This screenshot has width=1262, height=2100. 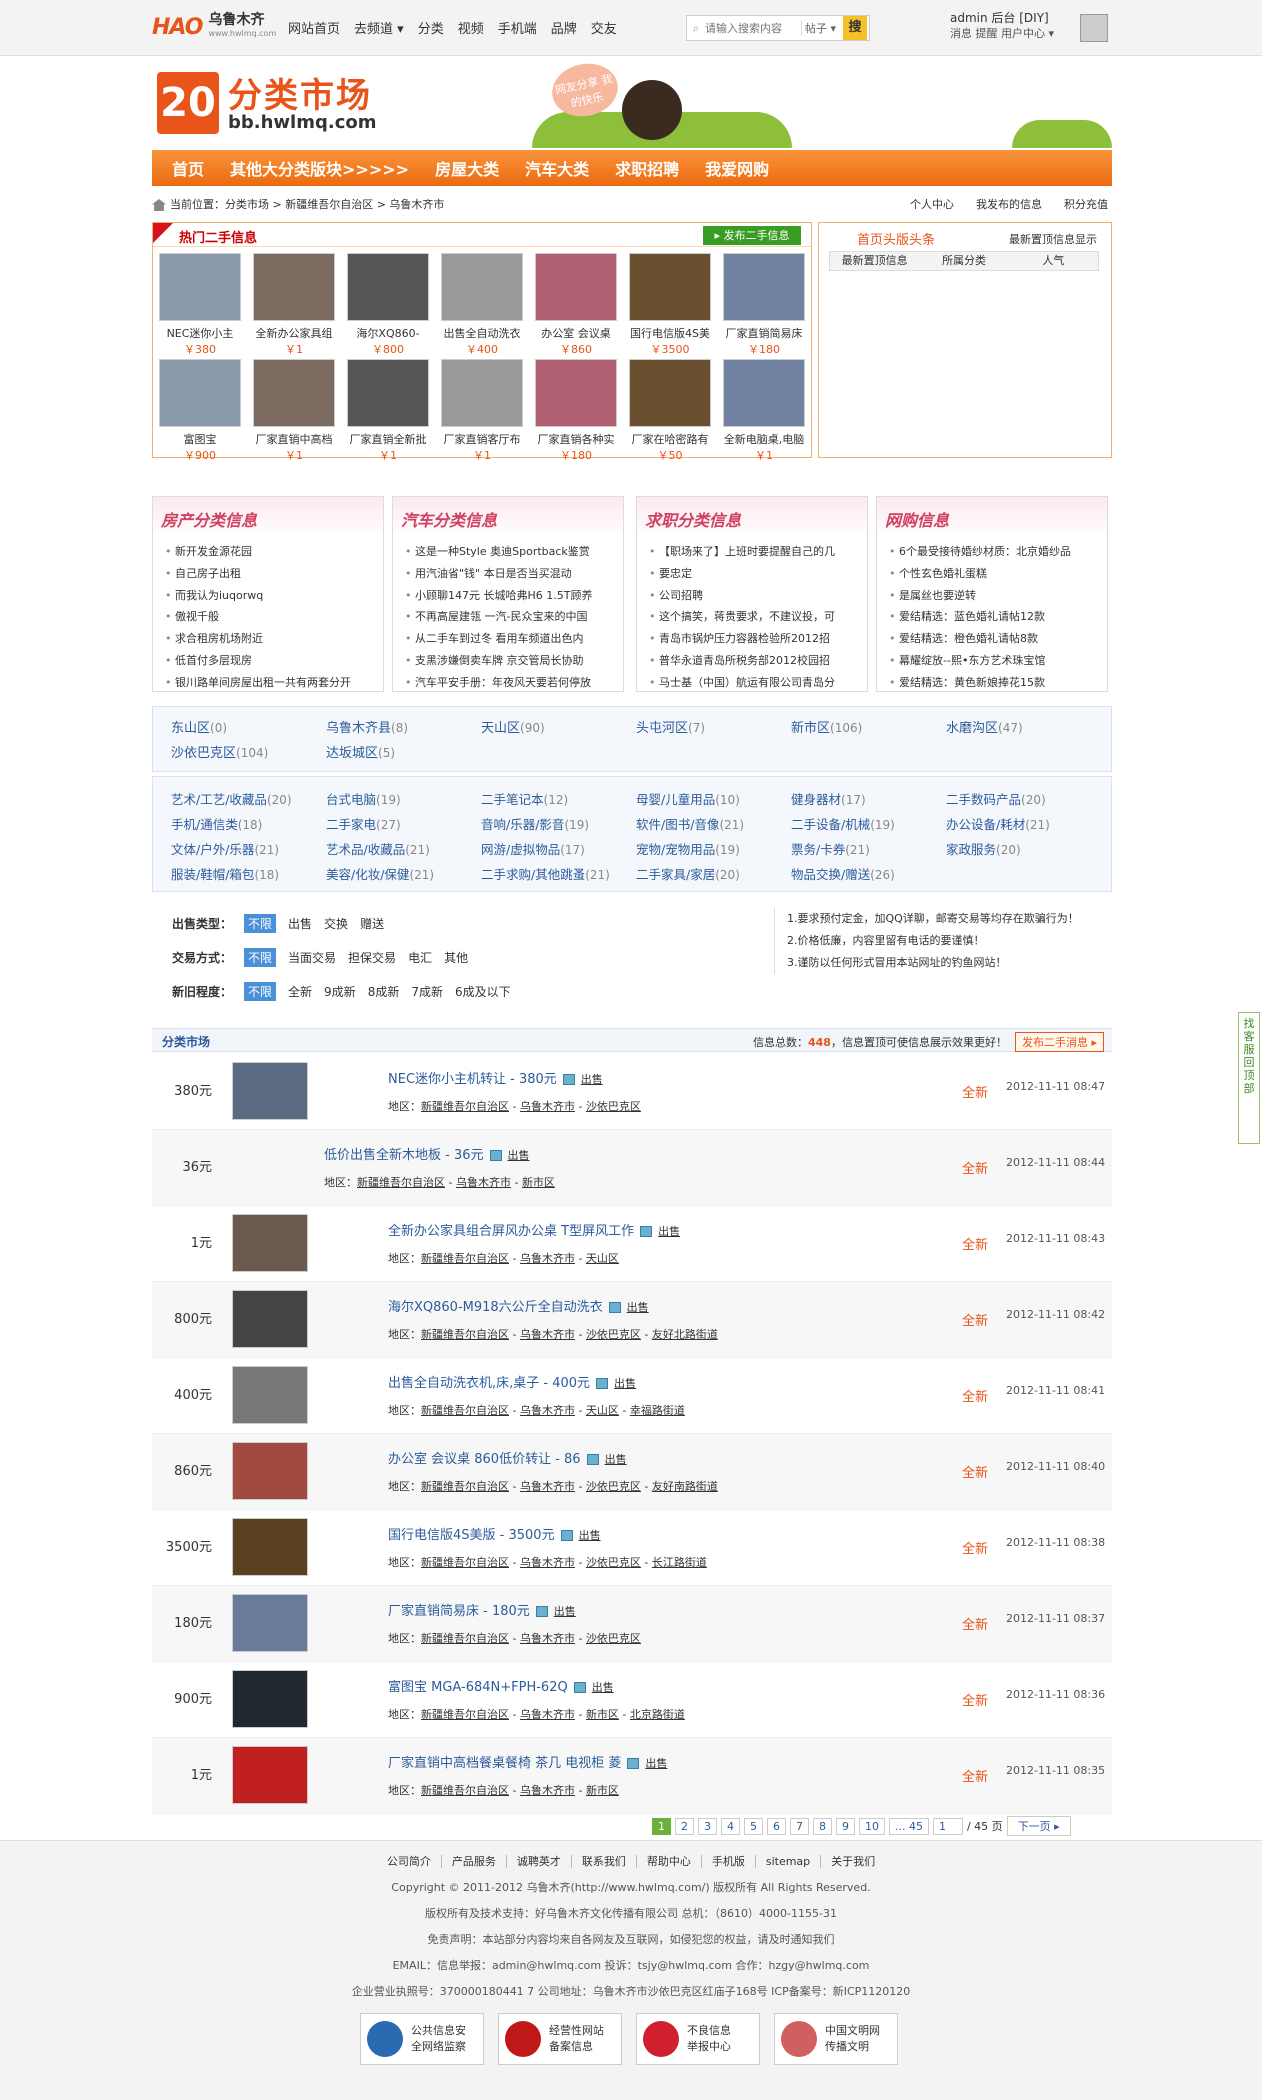 What do you see at coordinates (963, 261) in the screenshot?
I see `headline-tab: 所属分类` at bounding box center [963, 261].